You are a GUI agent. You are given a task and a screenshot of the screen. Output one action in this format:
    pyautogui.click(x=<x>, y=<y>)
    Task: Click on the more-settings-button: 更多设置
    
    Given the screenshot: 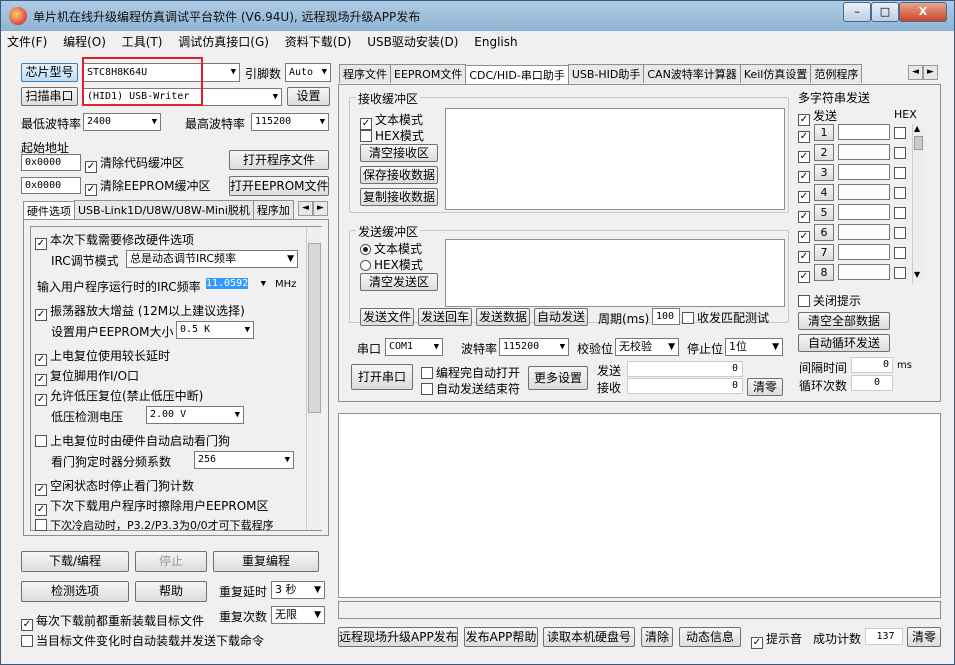 What is the action you would take?
    pyautogui.click(x=558, y=378)
    